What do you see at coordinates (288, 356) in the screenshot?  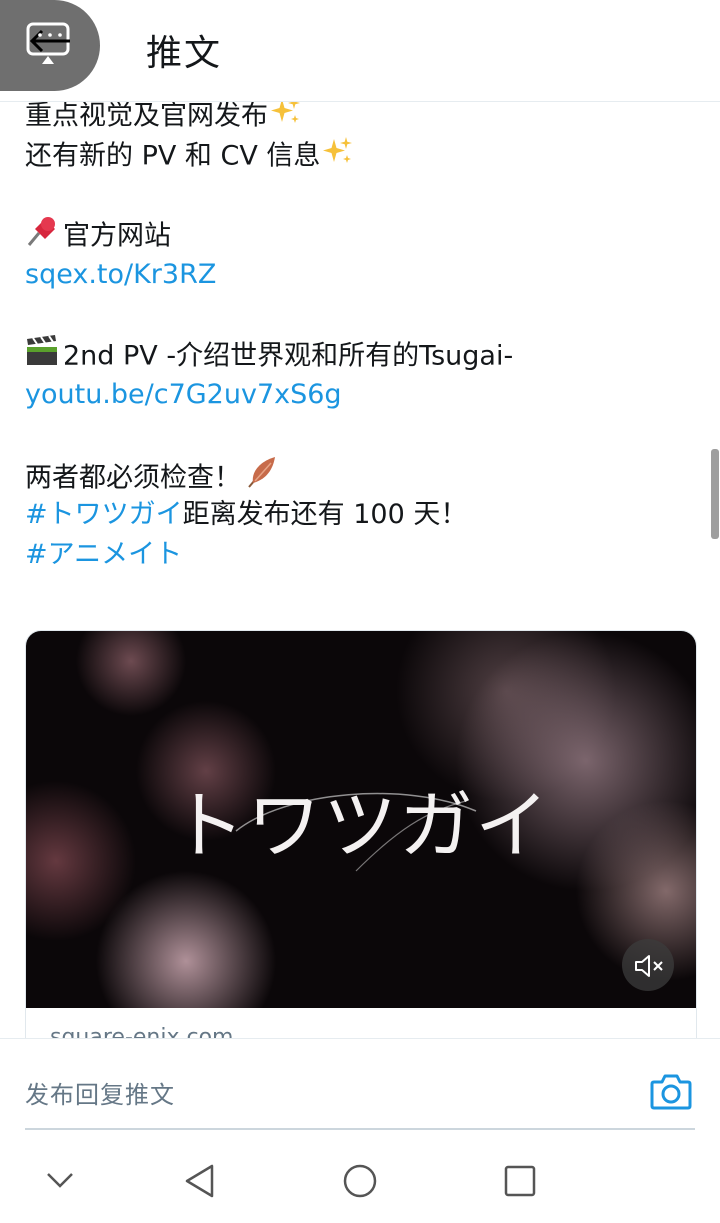 I see `tweet-text: 2nd PV -介绍世界观和所有的Tsugai-` at bounding box center [288, 356].